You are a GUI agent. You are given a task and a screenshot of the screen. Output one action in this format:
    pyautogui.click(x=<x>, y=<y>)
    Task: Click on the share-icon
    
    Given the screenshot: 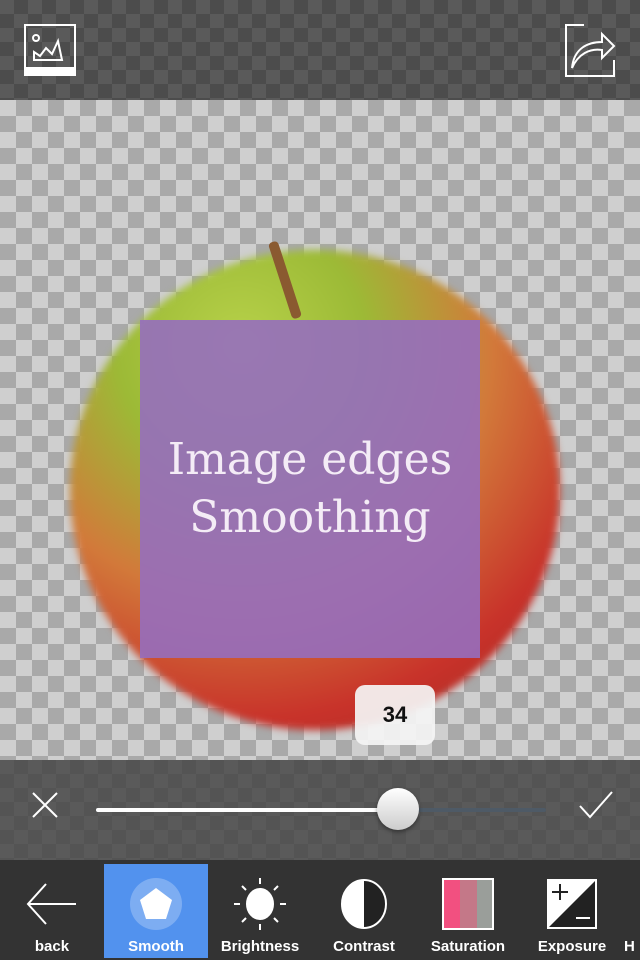 What is the action you would take?
    pyautogui.click(x=590, y=53)
    